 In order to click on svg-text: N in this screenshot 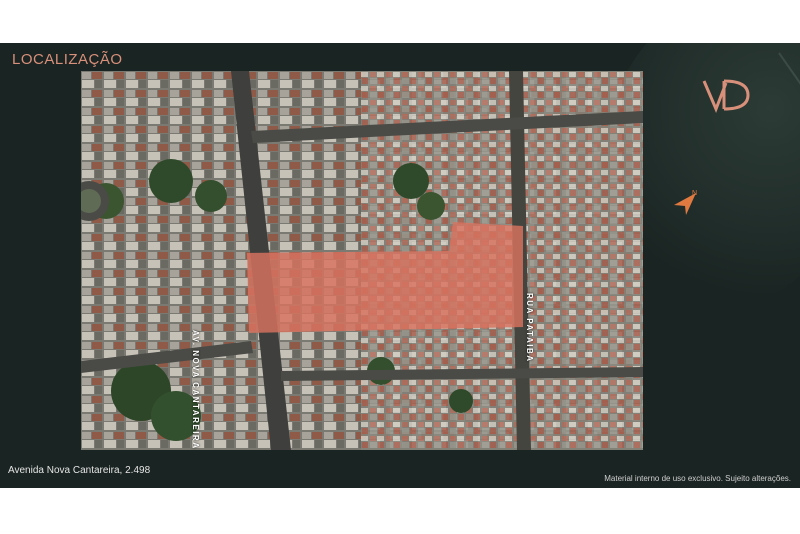, I will do `click(694, 193)`.